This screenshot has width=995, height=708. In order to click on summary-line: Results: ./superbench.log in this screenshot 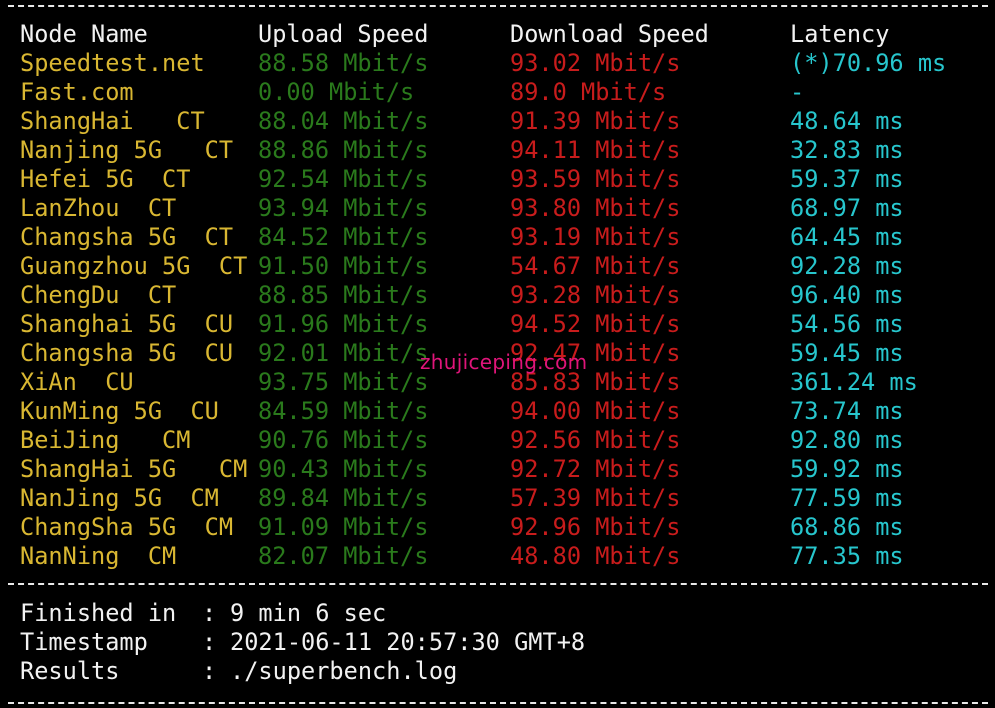, I will do `click(497, 671)`.